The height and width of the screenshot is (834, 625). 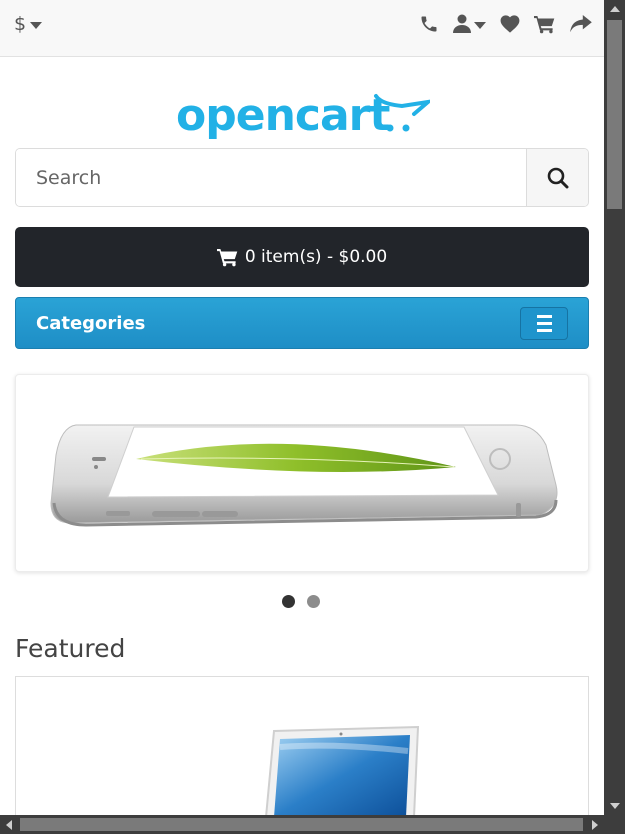 What do you see at coordinates (271, 177) in the screenshot?
I see `search-input` at bounding box center [271, 177].